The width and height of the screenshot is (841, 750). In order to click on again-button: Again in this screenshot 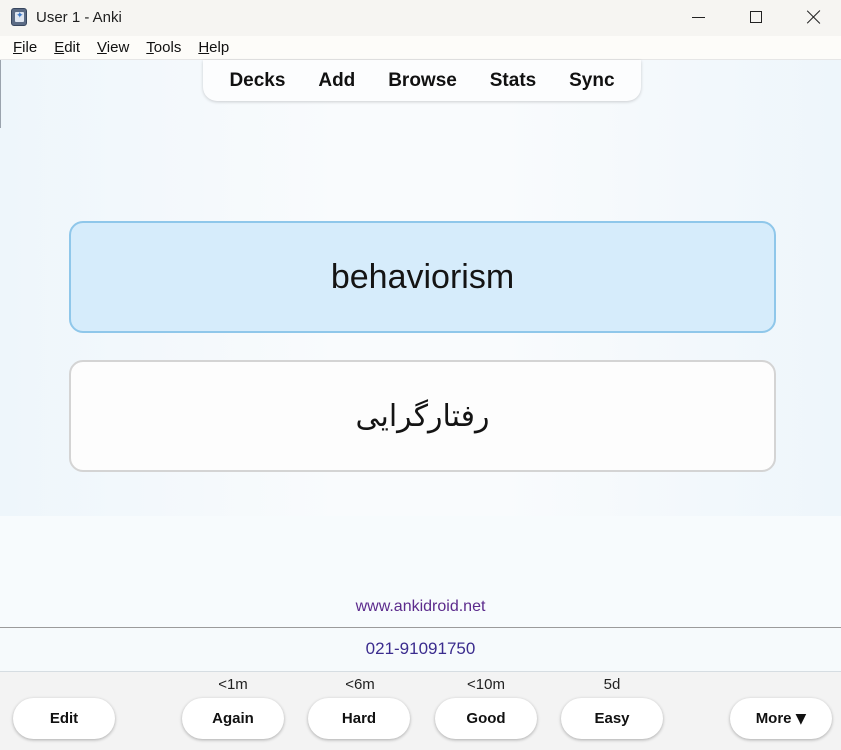, I will do `click(233, 718)`.